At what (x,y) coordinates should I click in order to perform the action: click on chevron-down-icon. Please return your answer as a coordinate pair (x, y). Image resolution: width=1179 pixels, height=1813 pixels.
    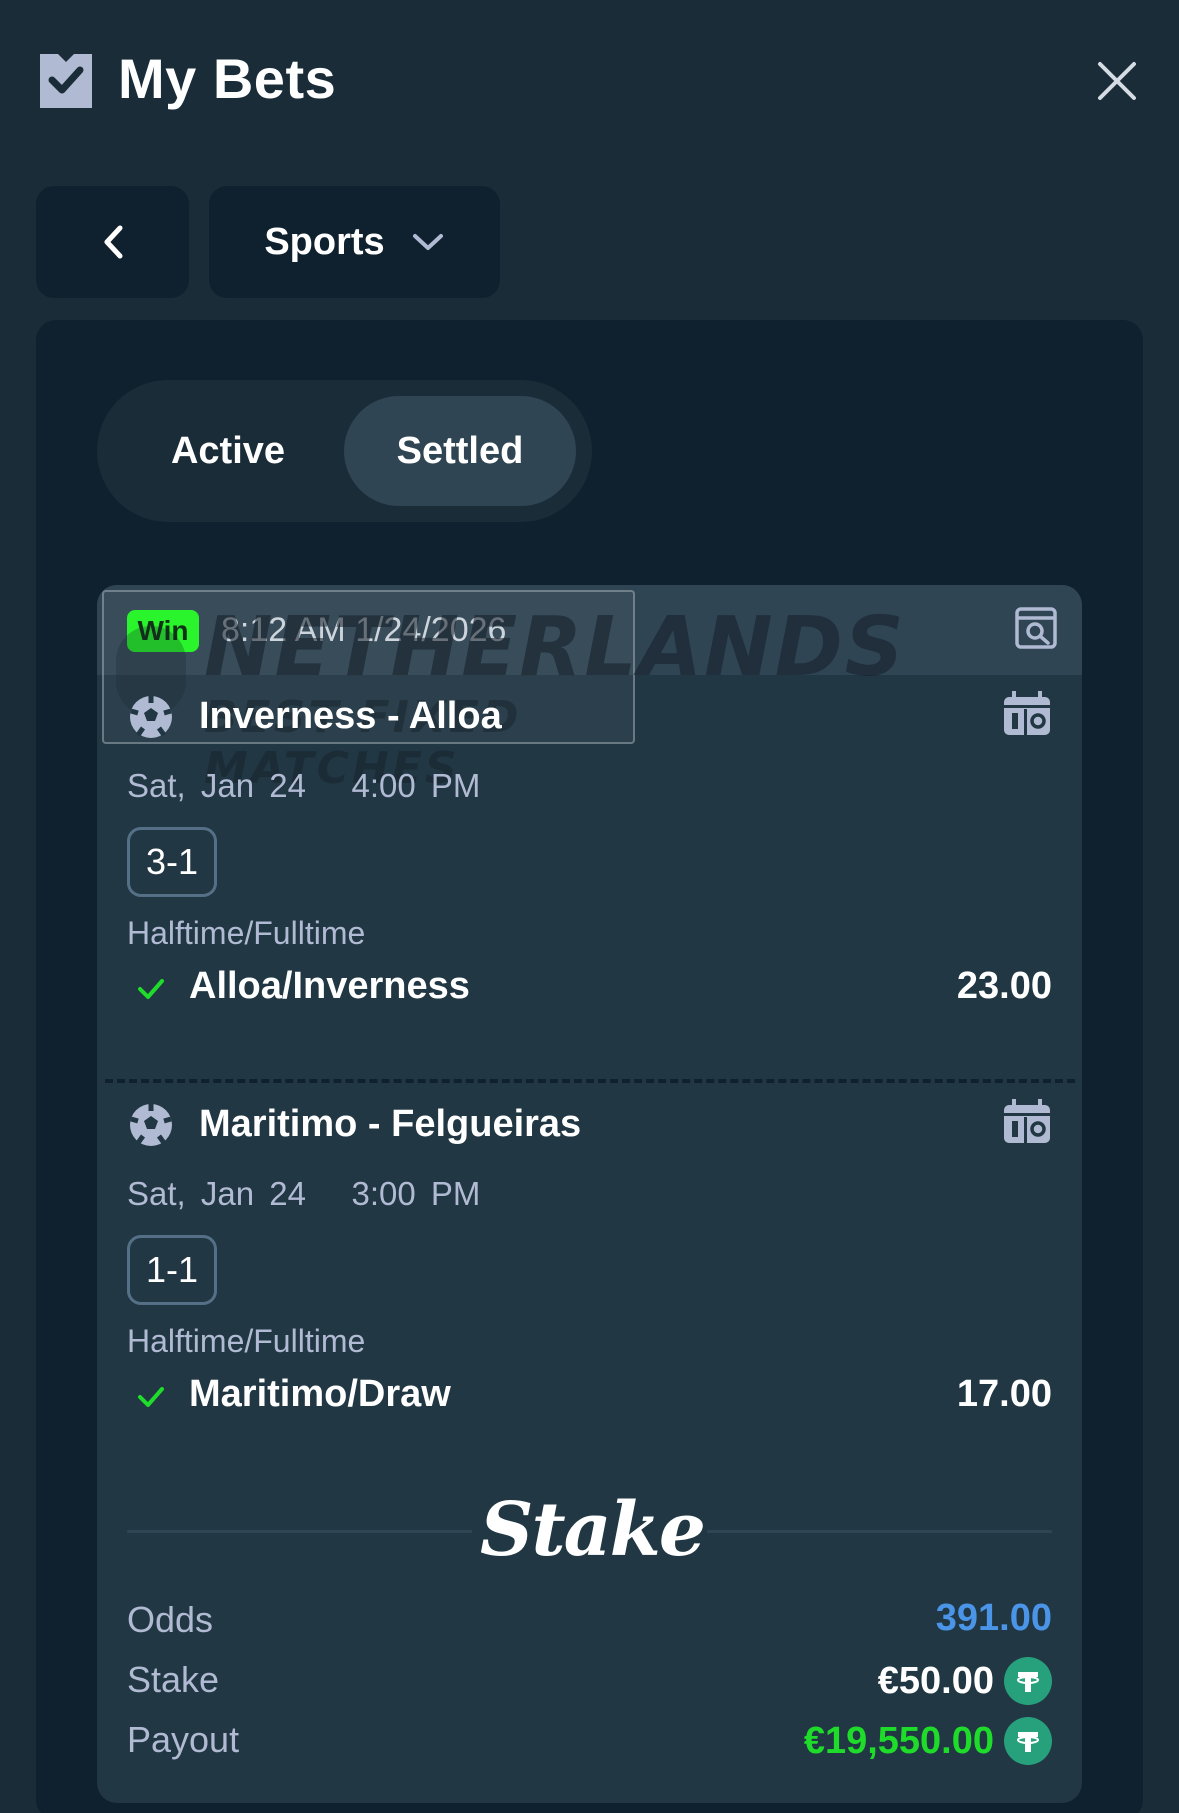
    Looking at the image, I should click on (427, 242).